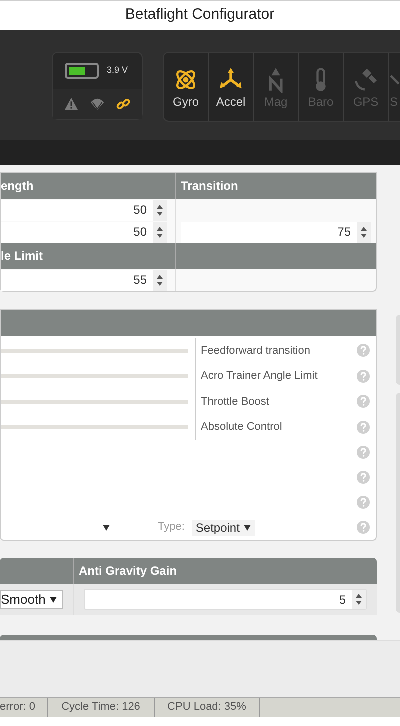  Describe the element at coordinates (235, 402) in the screenshot. I see `setting-label: Throttle Boost` at that location.